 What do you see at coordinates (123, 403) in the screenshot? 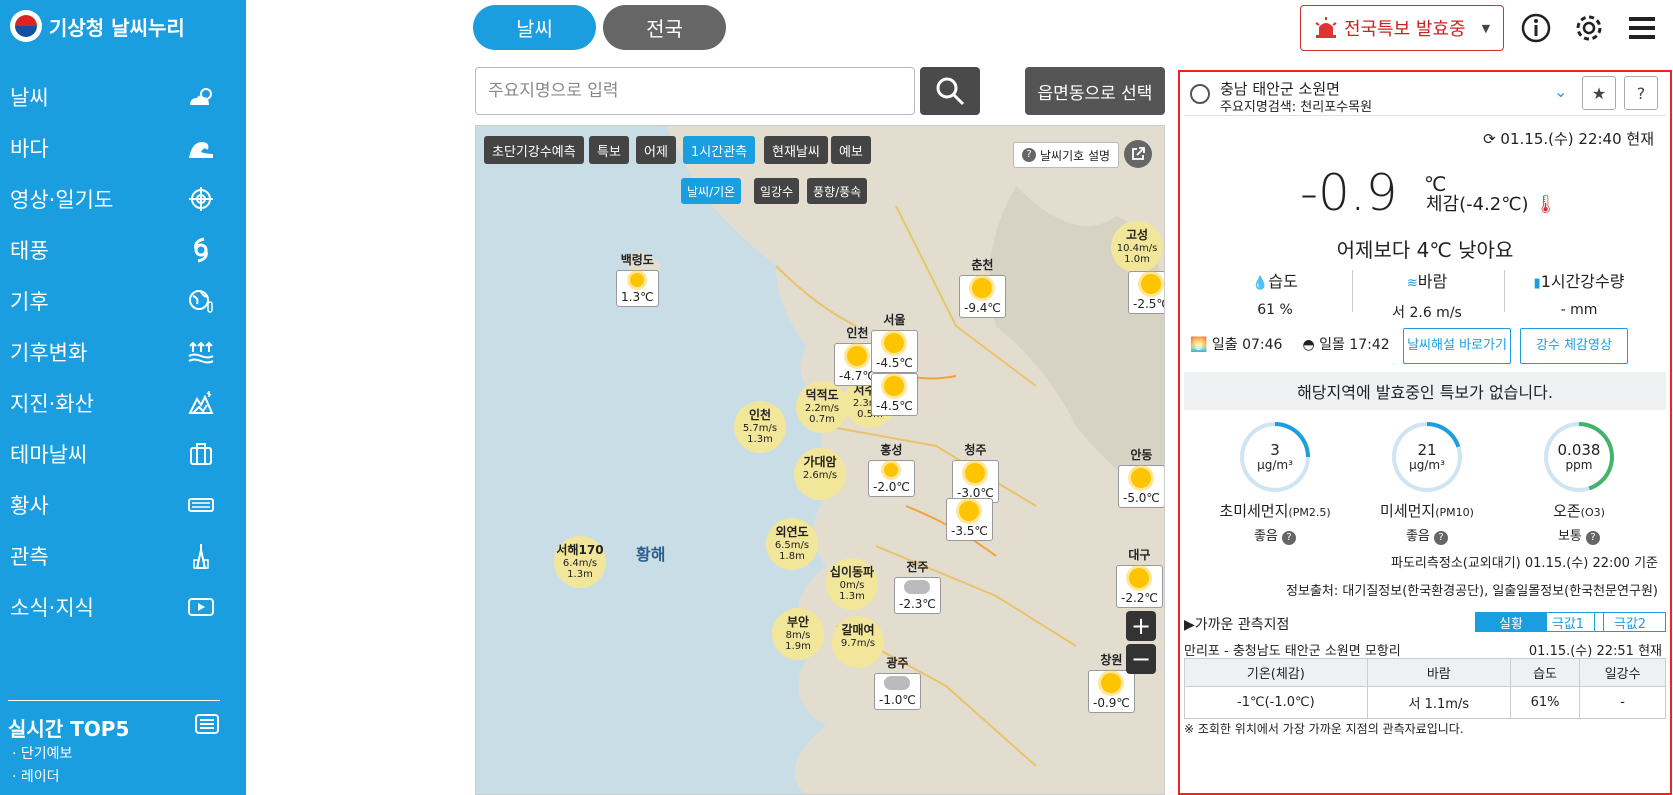
I see `nav-earthquake: 지진·화산` at bounding box center [123, 403].